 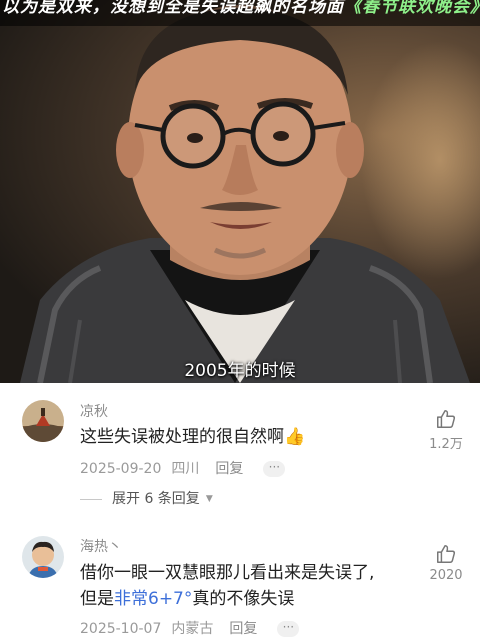 What do you see at coordinates (121, 629) in the screenshot?
I see `comment-date: 2025-10-07` at bounding box center [121, 629].